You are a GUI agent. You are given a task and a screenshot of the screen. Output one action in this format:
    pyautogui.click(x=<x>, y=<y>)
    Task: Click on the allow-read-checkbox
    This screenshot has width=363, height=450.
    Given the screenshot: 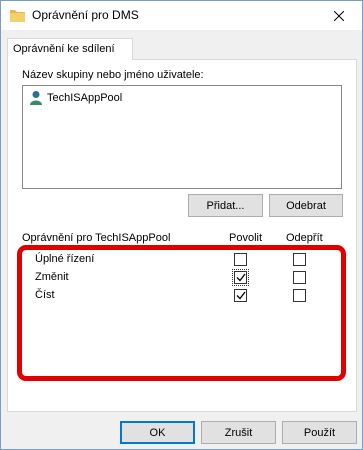 What is the action you would take?
    pyautogui.click(x=240, y=295)
    